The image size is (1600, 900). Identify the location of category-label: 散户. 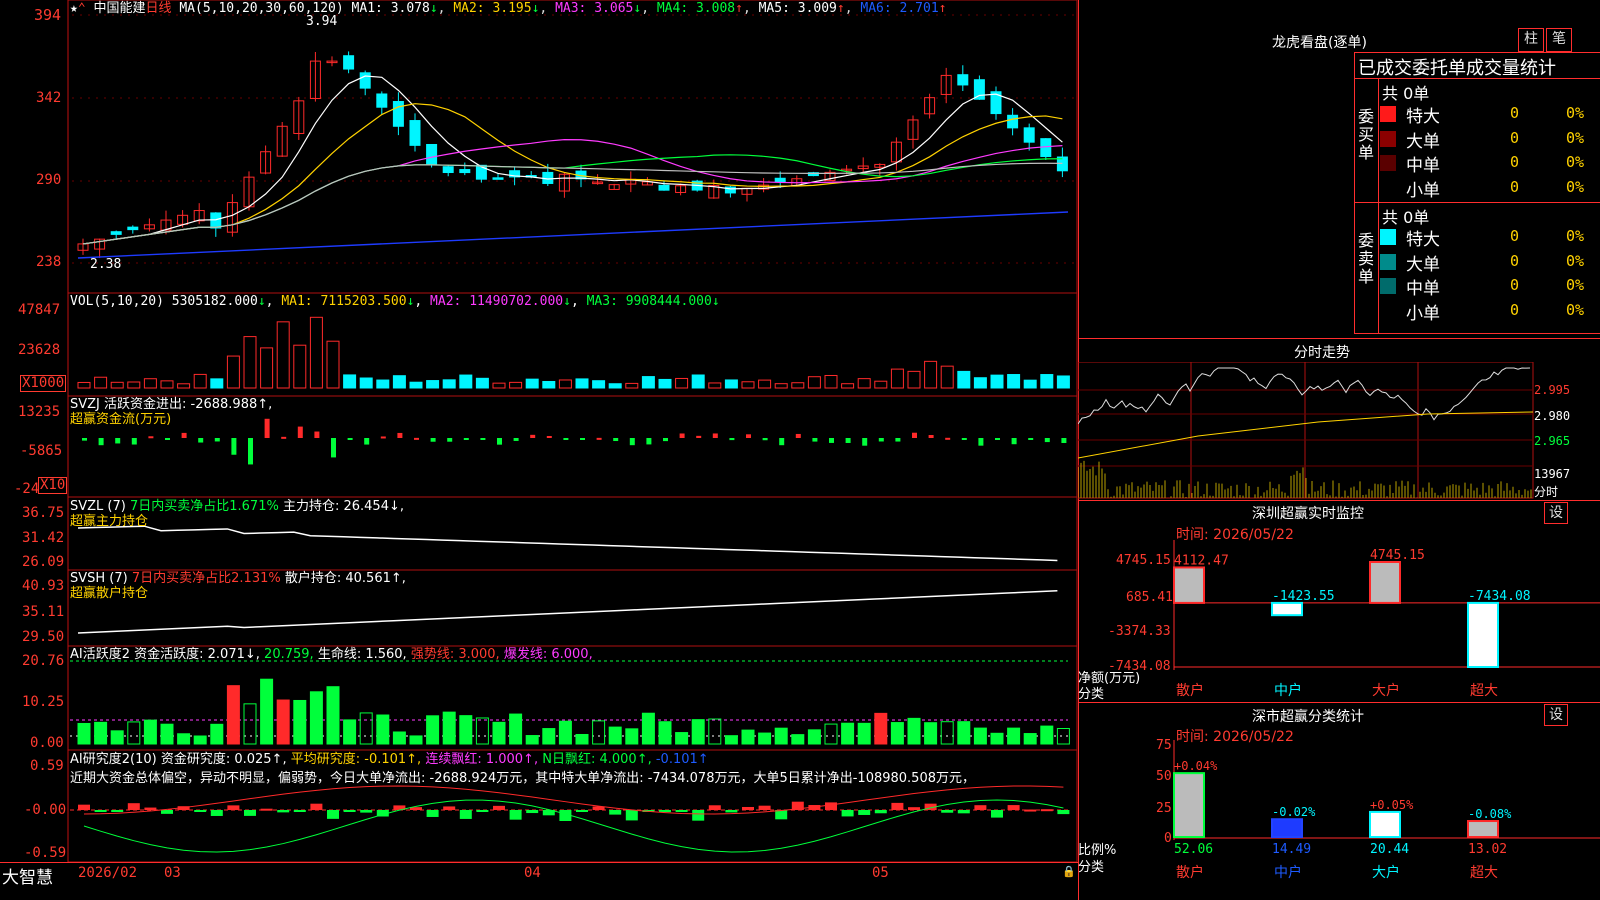
(1190, 690).